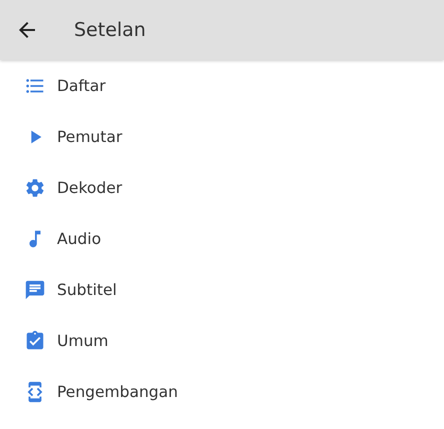 The image size is (444, 429). Describe the element at coordinates (222, 238) in the screenshot. I see `settings-item: Audio` at that location.